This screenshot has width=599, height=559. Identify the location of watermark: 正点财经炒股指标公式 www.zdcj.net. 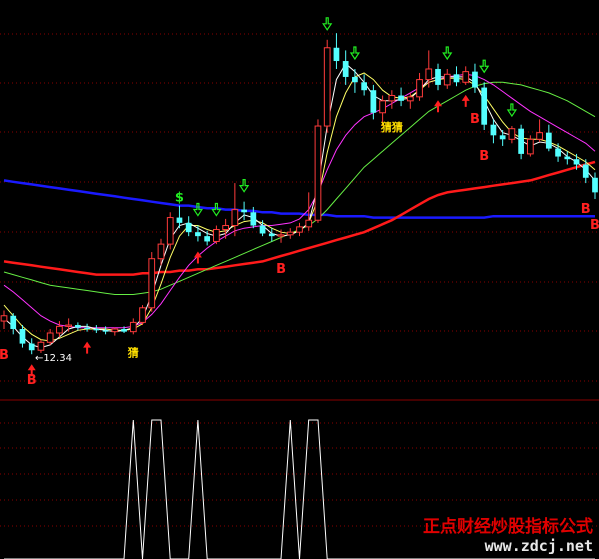
(508, 536).